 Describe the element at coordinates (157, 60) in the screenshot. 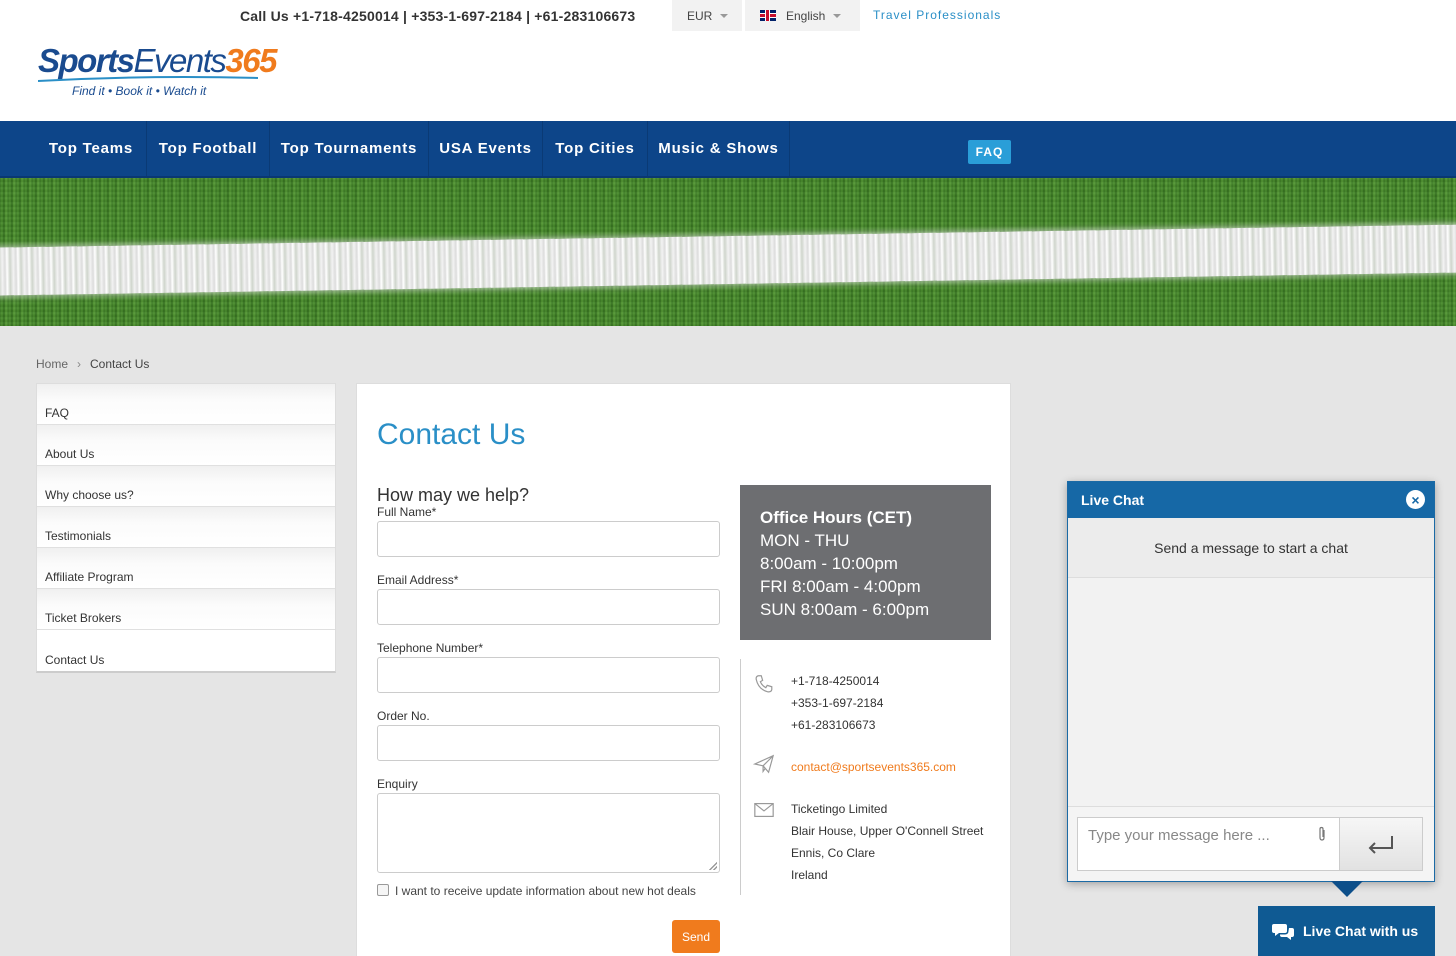

I see `logo-wordmark: SportsEvents365` at that location.